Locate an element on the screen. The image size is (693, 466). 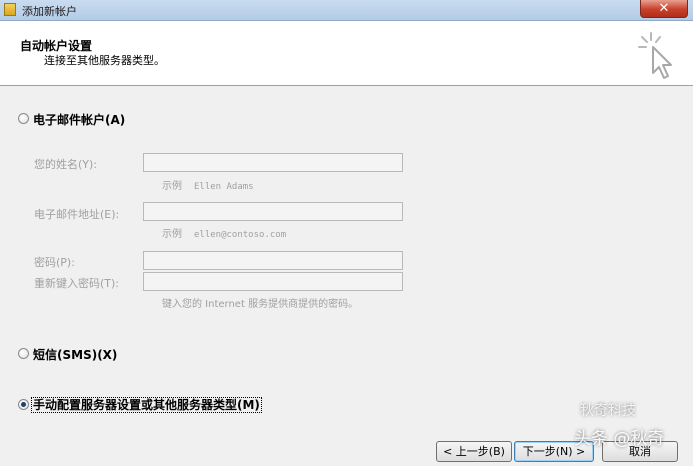
name-example-value: Ellen Adams is located at coordinates (224, 187).